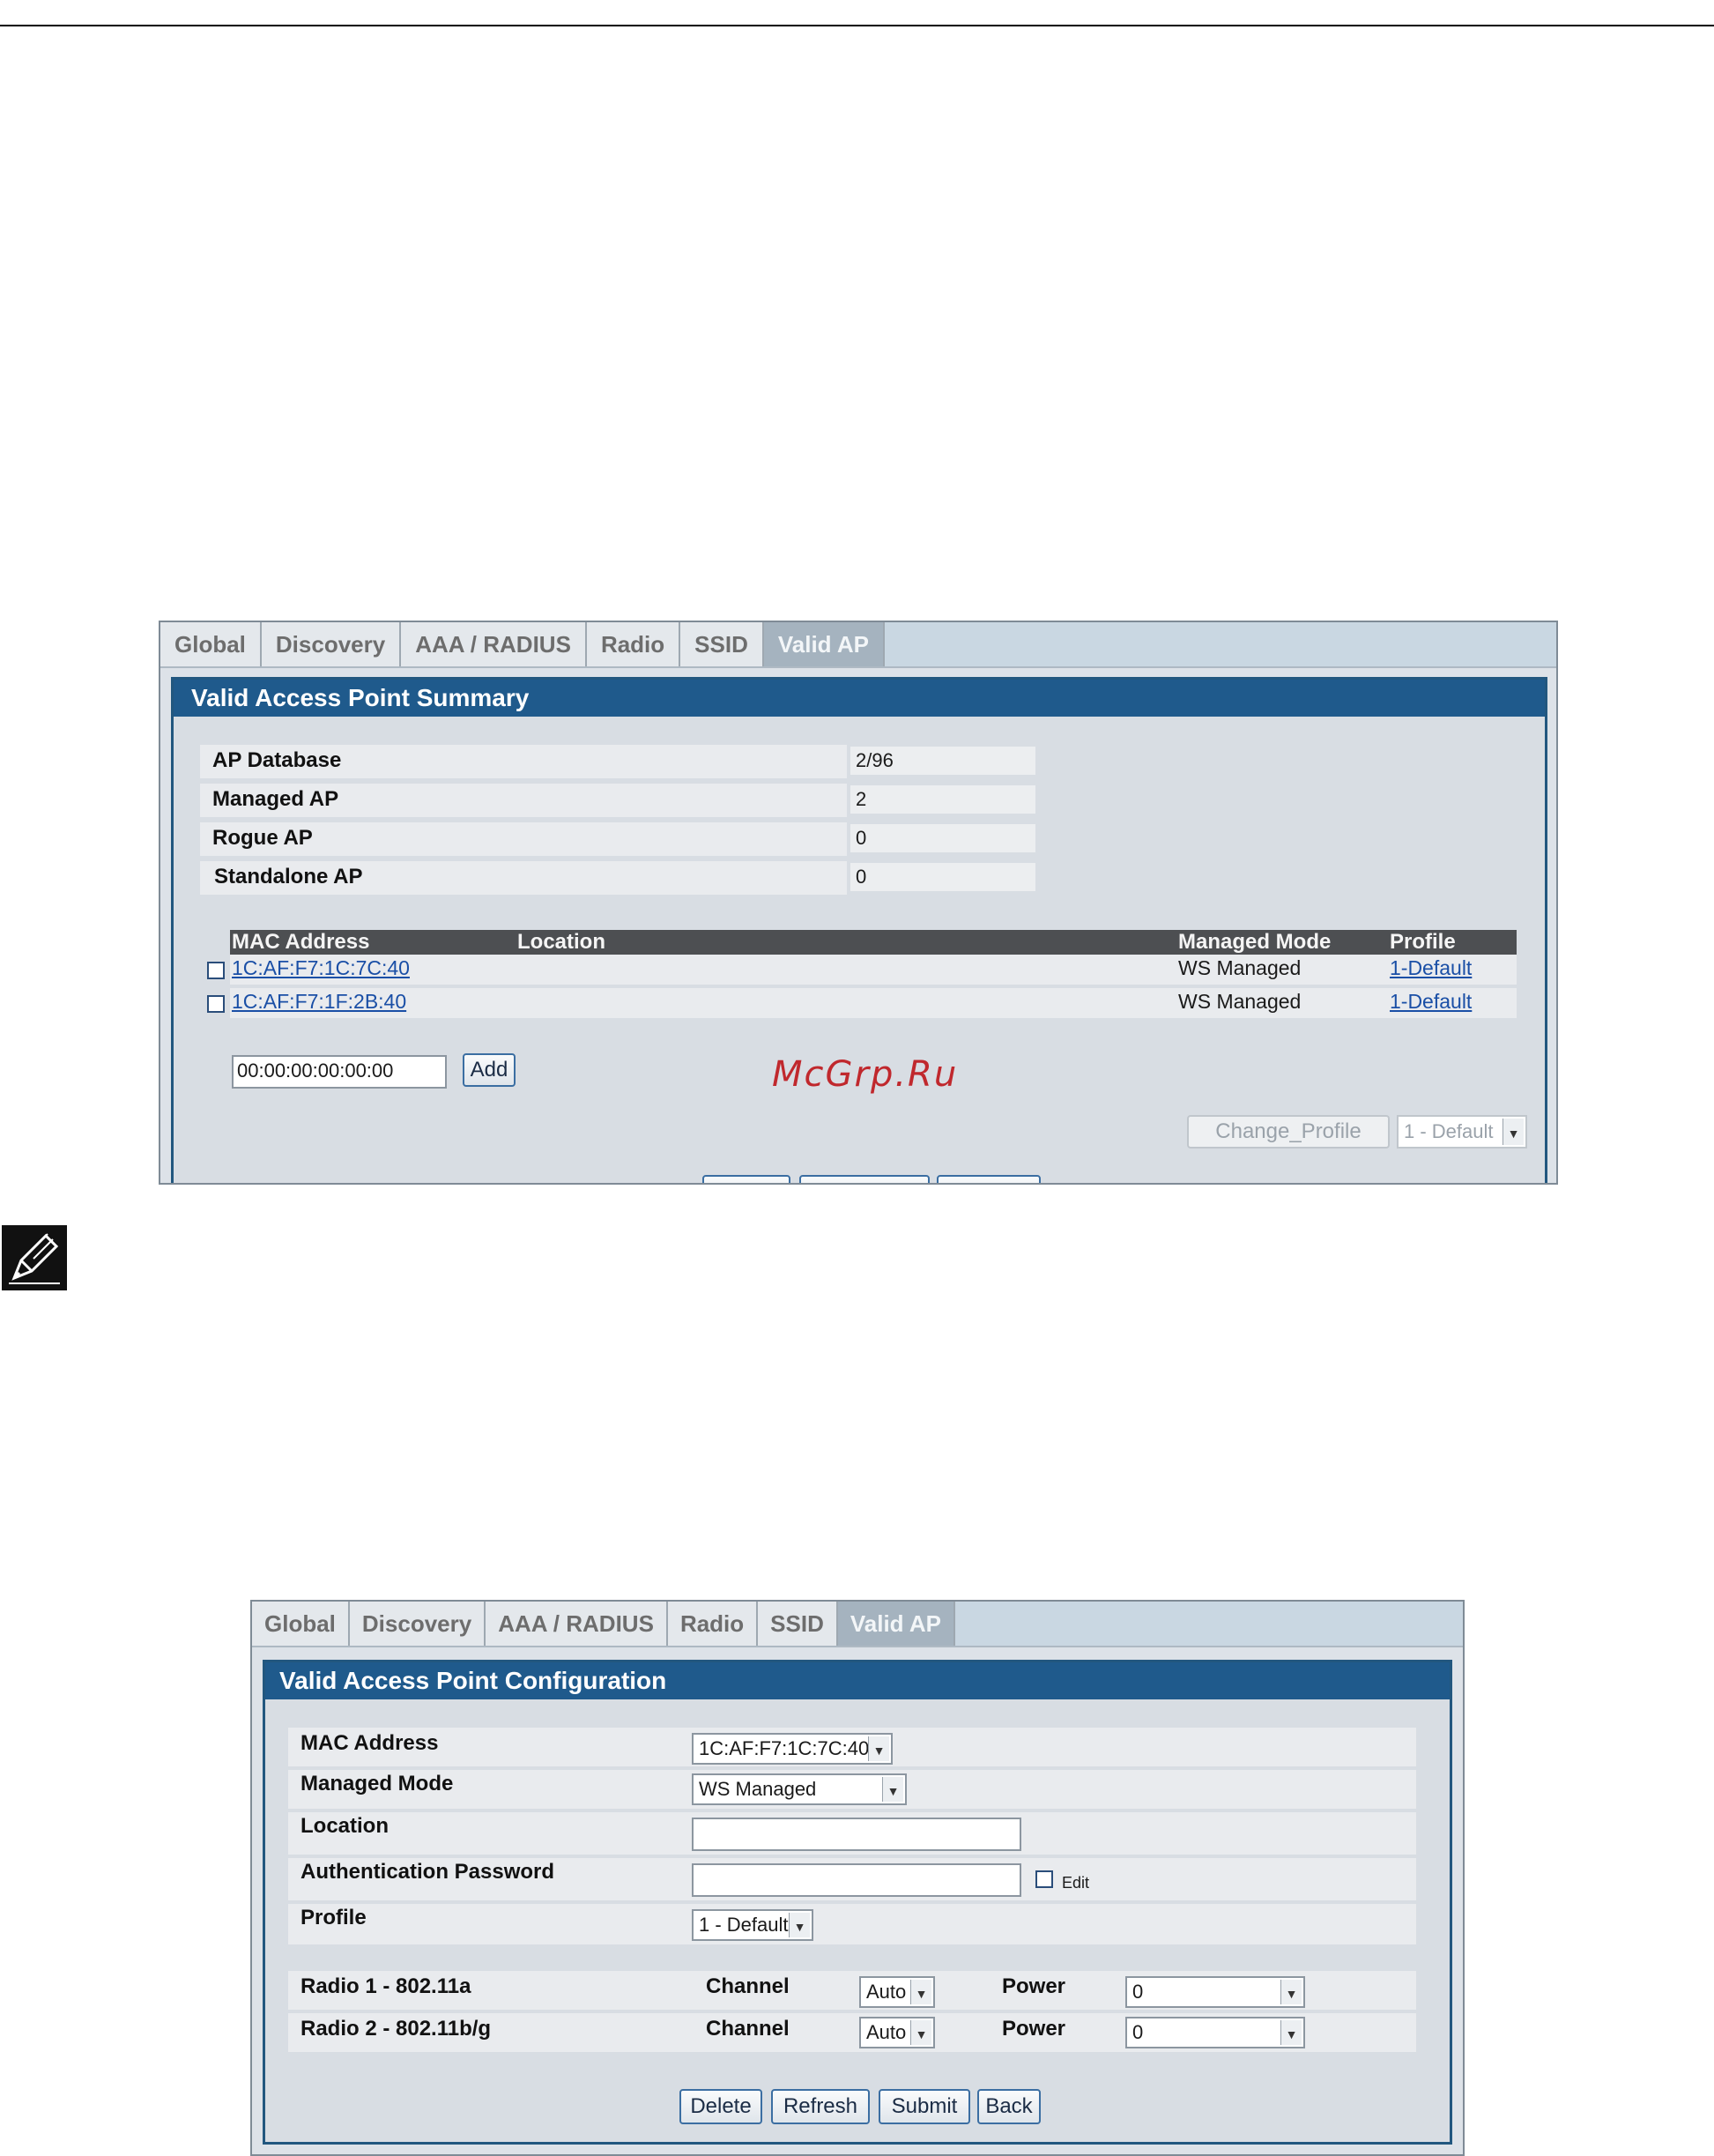  What do you see at coordinates (301, 942) in the screenshot?
I see `header-mac-address: MAC Address` at bounding box center [301, 942].